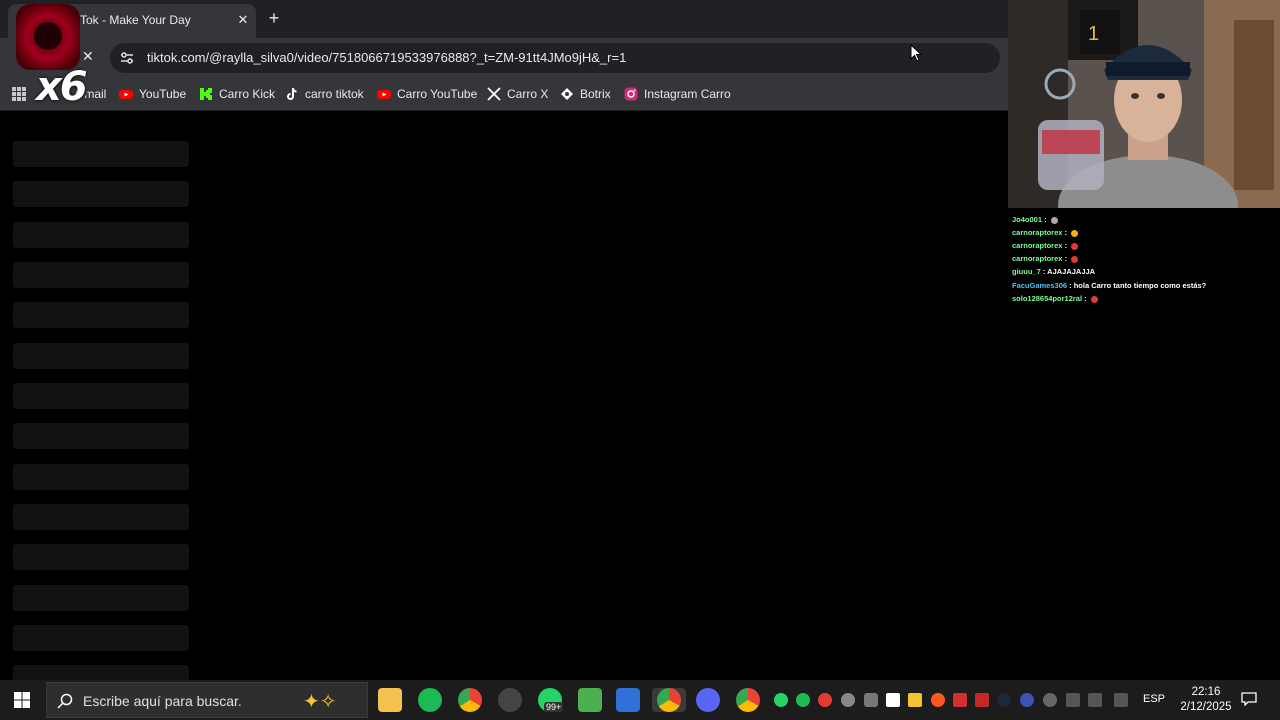 Image resolution: width=1280 pixels, height=720 pixels. What do you see at coordinates (470, 700) in the screenshot?
I see `chrome-icon` at bounding box center [470, 700].